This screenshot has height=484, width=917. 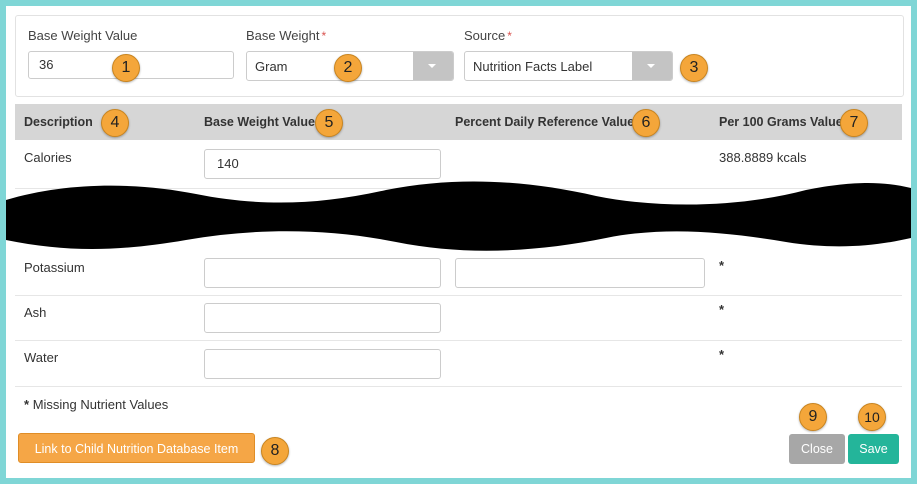 I want to click on callout-badge-4: 4, so click(x=115, y=123).